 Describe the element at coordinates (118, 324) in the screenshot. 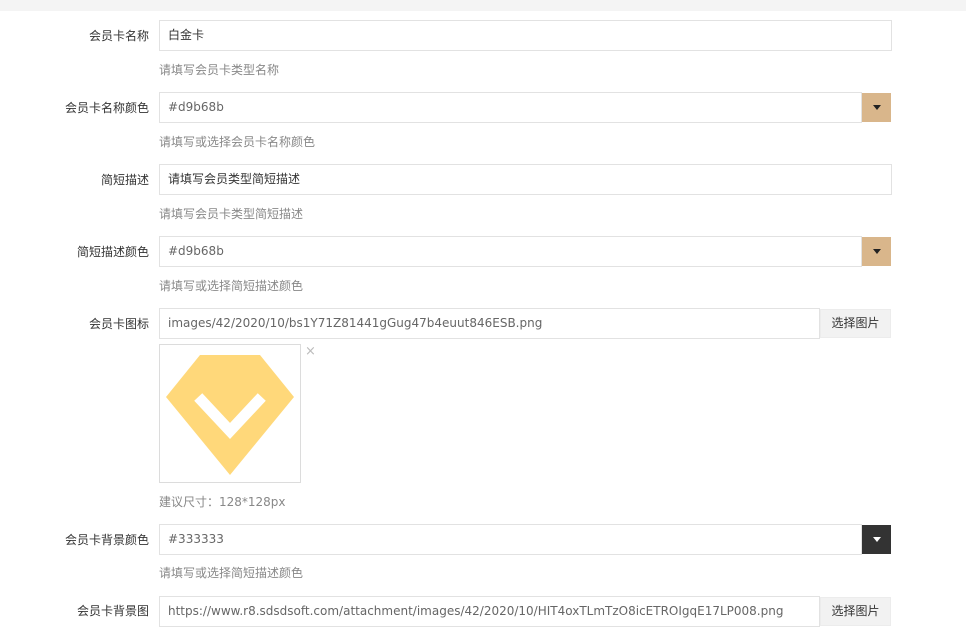

I see `icon-label: 会员卡图标` at that location.